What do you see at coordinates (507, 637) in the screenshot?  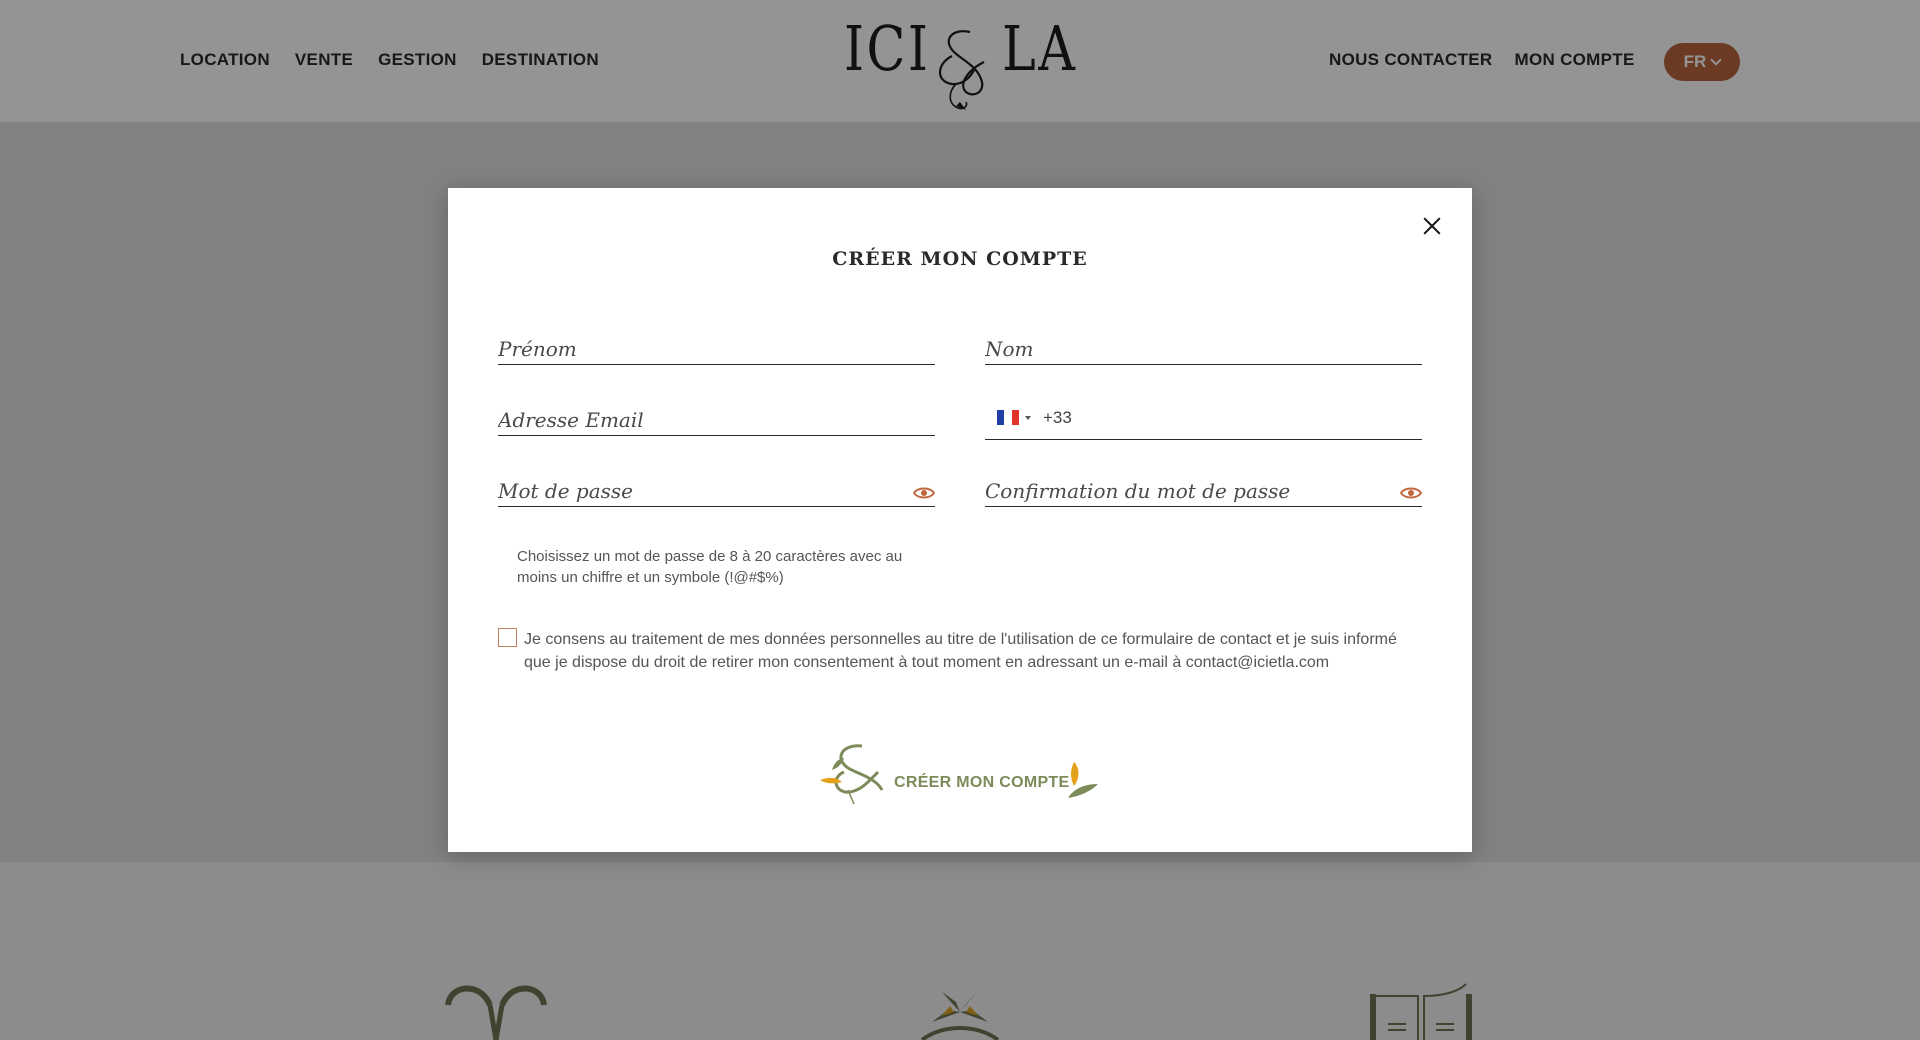 I see `consent-checkbox` at bounding box center [507, 637].